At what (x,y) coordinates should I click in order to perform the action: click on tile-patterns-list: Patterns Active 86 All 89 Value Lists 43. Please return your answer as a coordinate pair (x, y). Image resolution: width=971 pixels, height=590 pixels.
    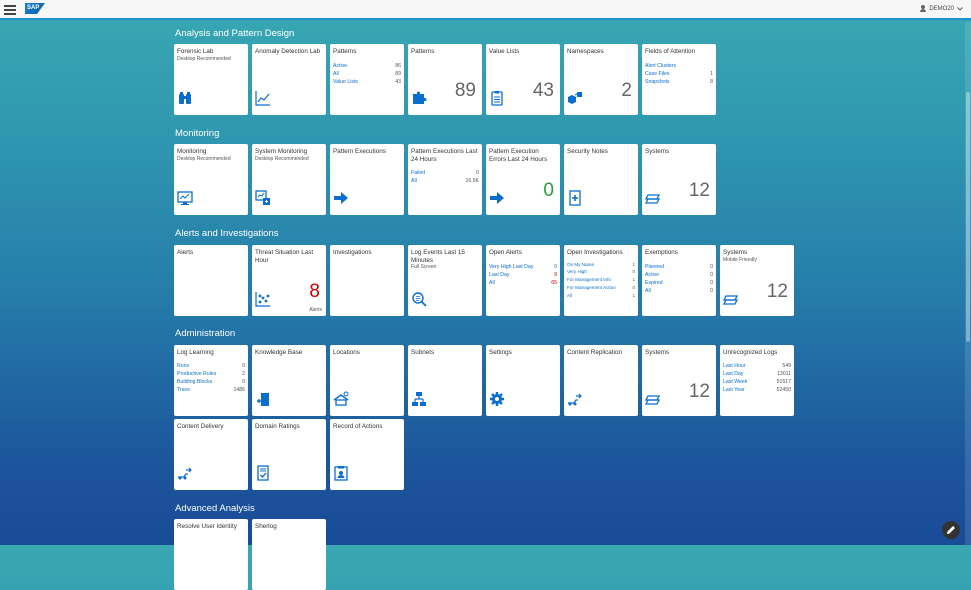
    Looking at the image, I should click on (367, 79).